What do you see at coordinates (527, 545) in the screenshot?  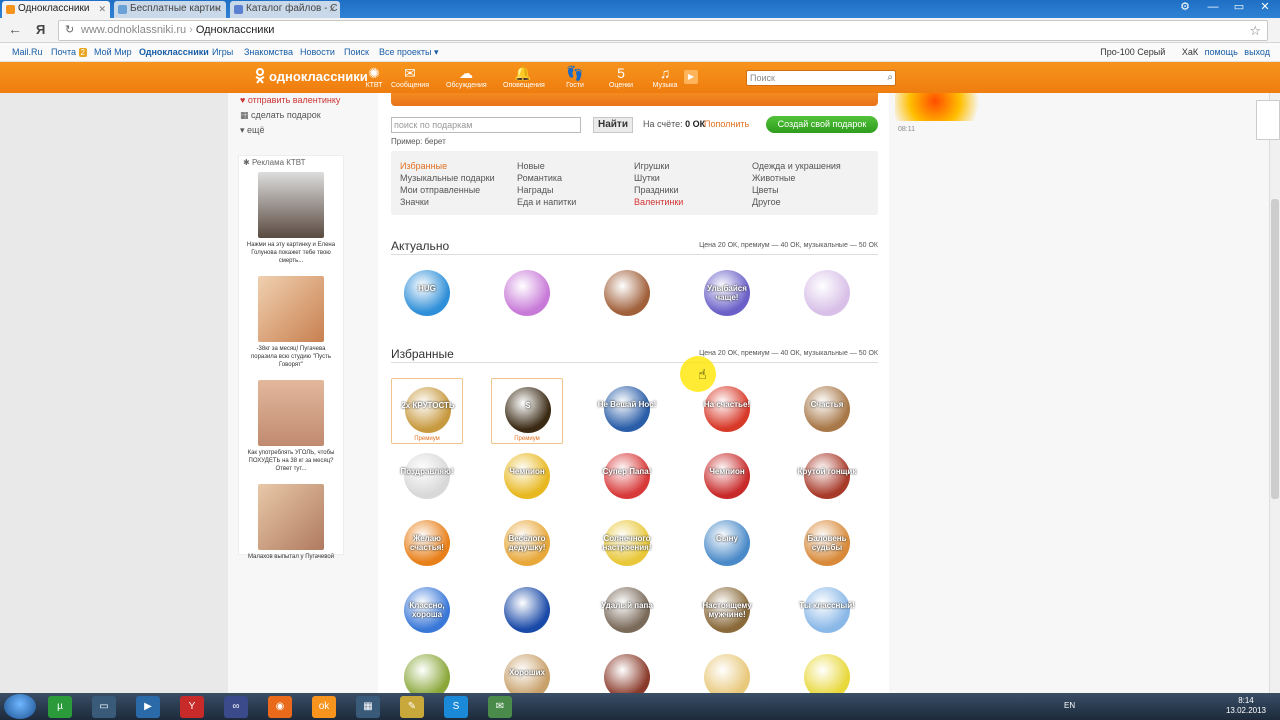 I see `gift-item: Весёлого дедушку!` at bounding box center [527, 545].